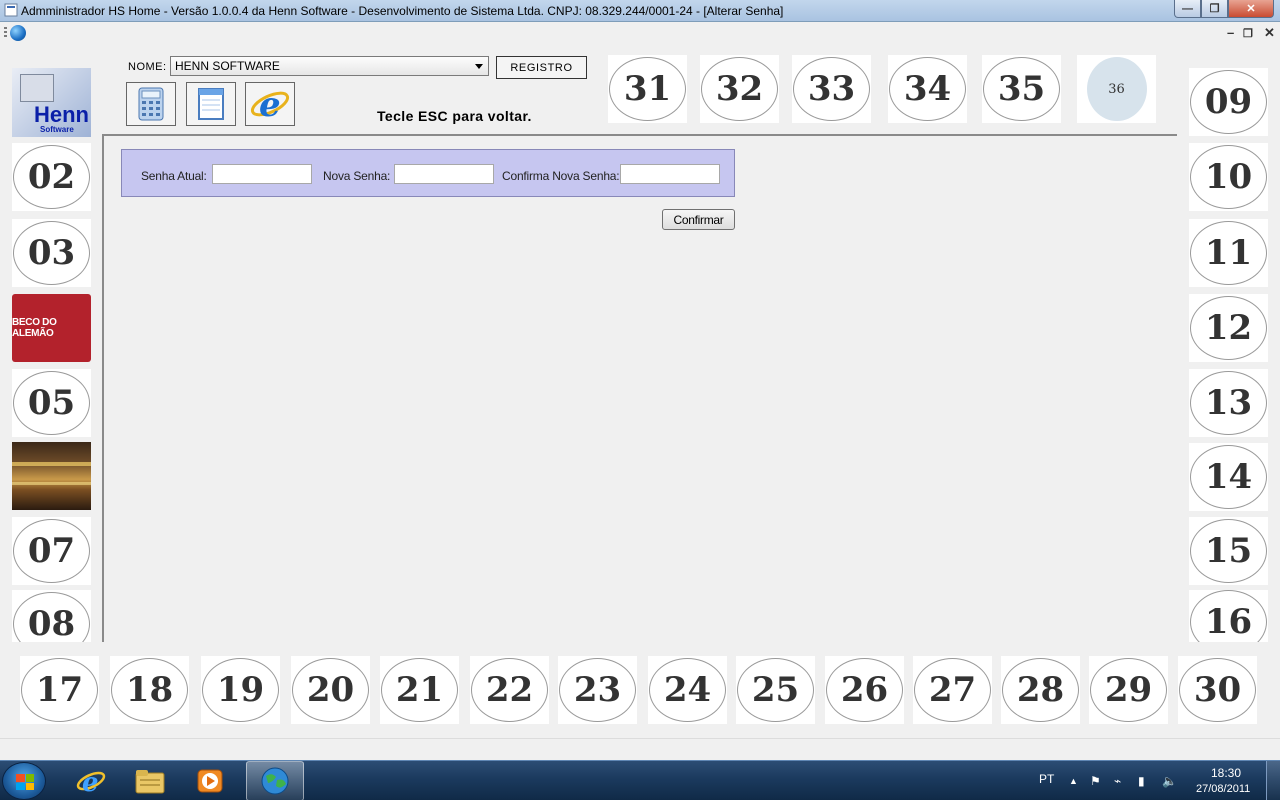 The image size is (1280, 800). Describe the element at coordinates (150, 780) in the screenshot. I see `taskbar-windows-explorer` at that location.